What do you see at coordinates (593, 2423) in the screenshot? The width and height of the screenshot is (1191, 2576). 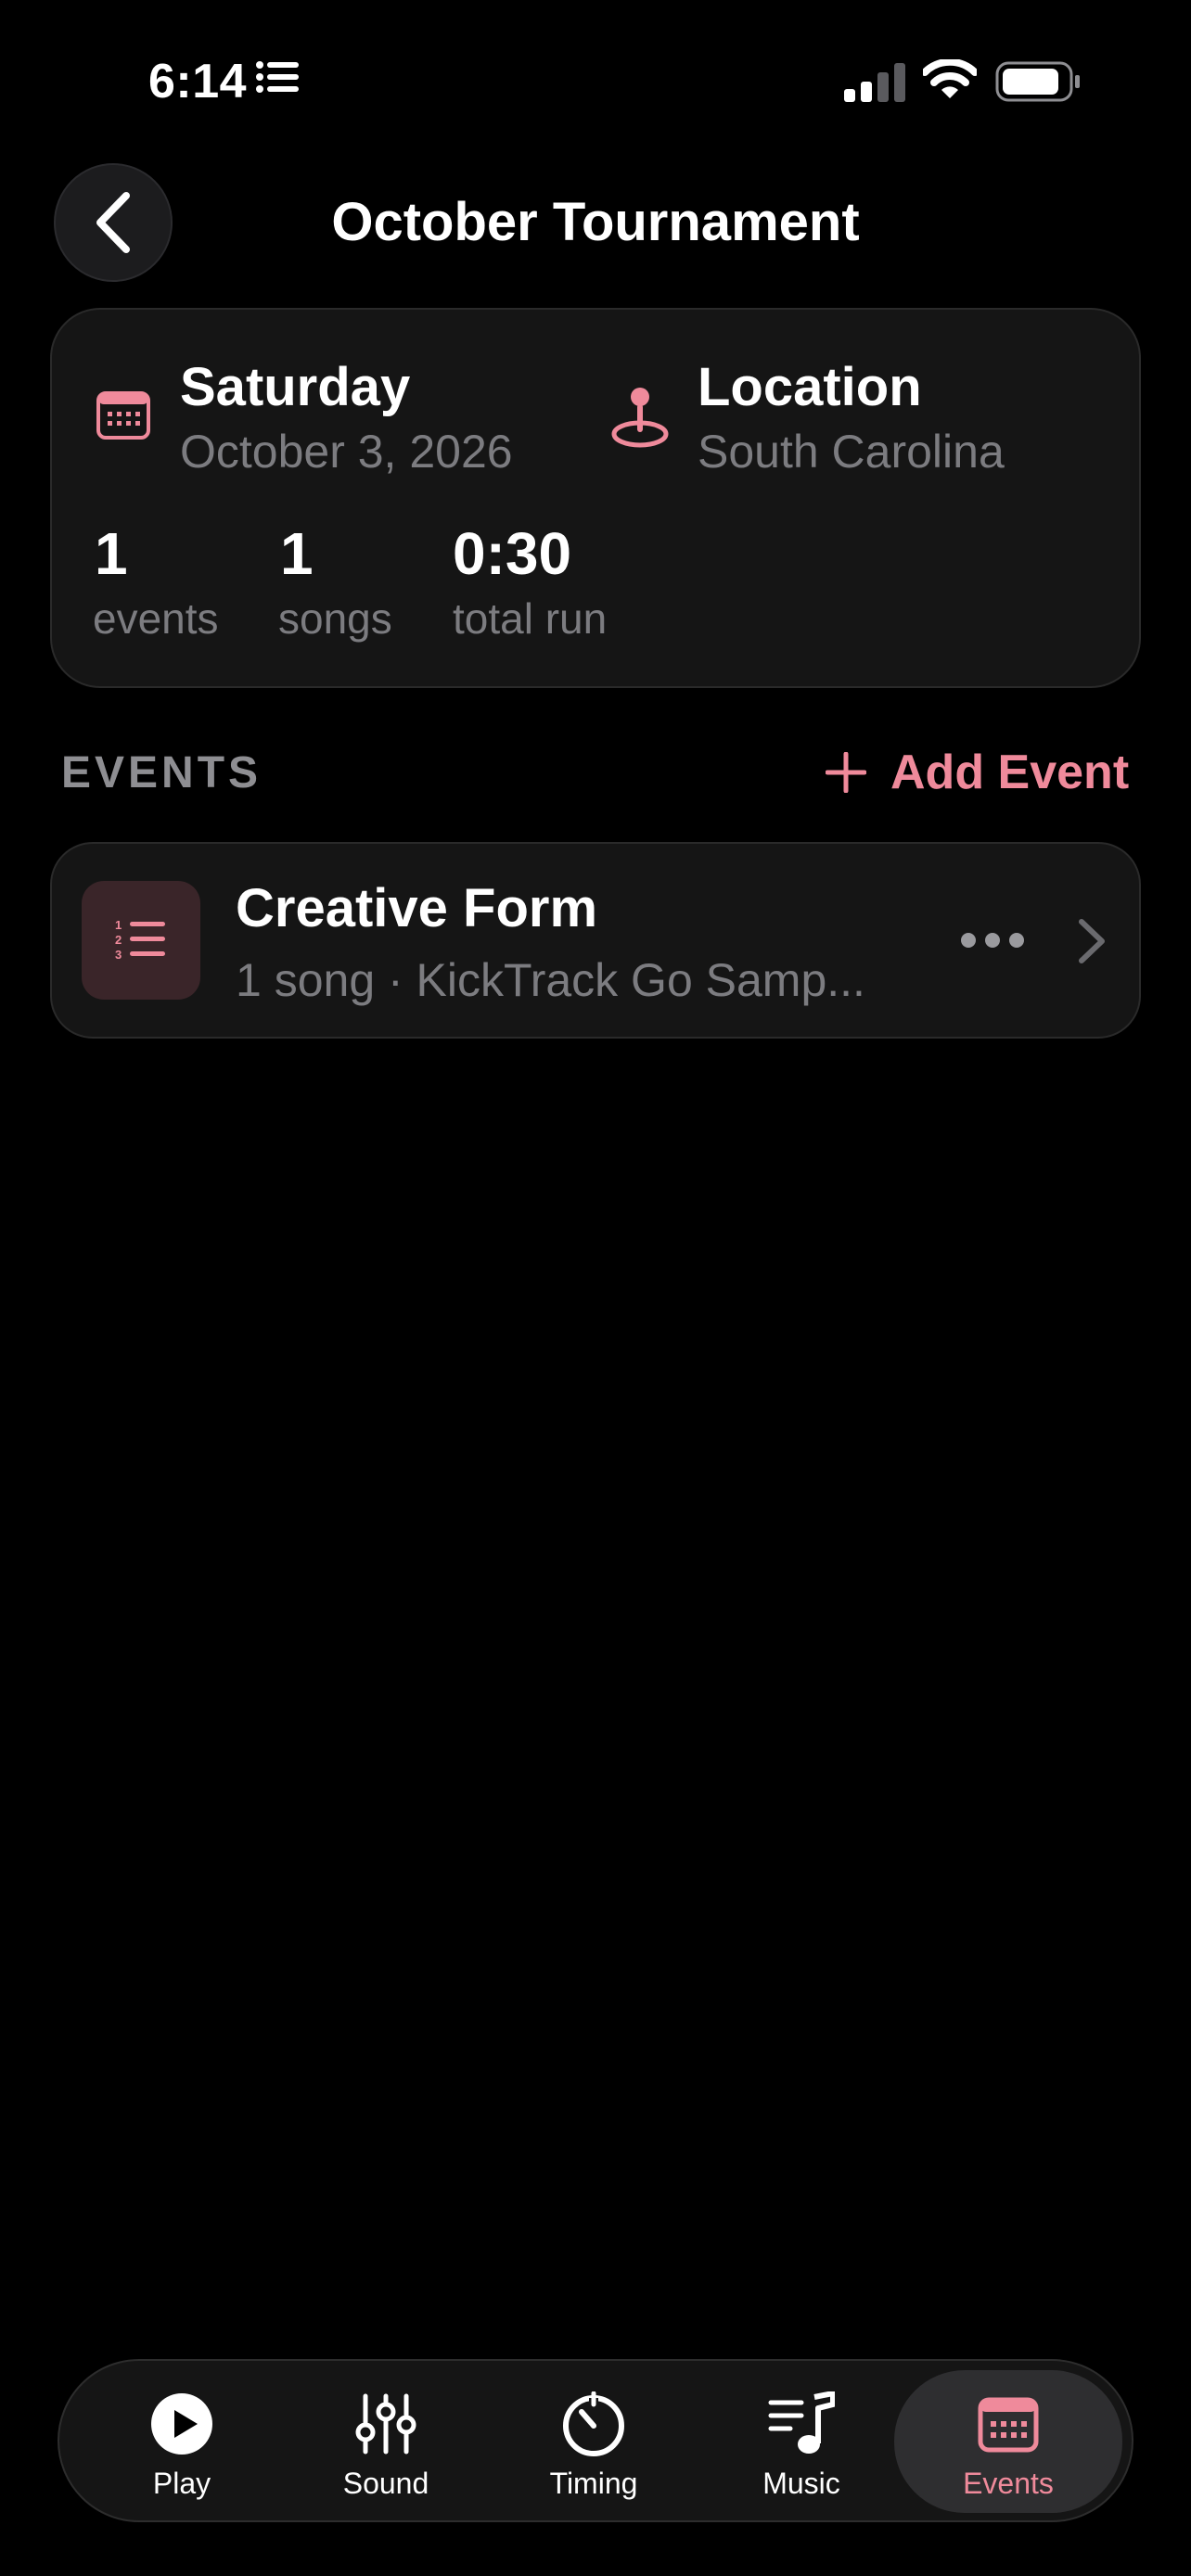 I see `timer-icon` at bounding box center [593, 2423].